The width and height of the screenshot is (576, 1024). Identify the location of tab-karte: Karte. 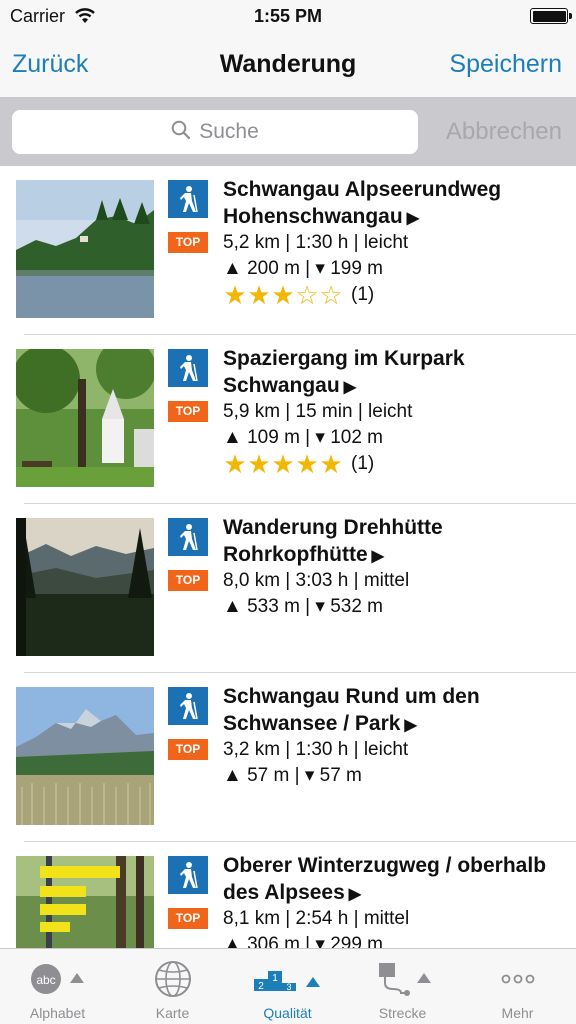
(172, 986).